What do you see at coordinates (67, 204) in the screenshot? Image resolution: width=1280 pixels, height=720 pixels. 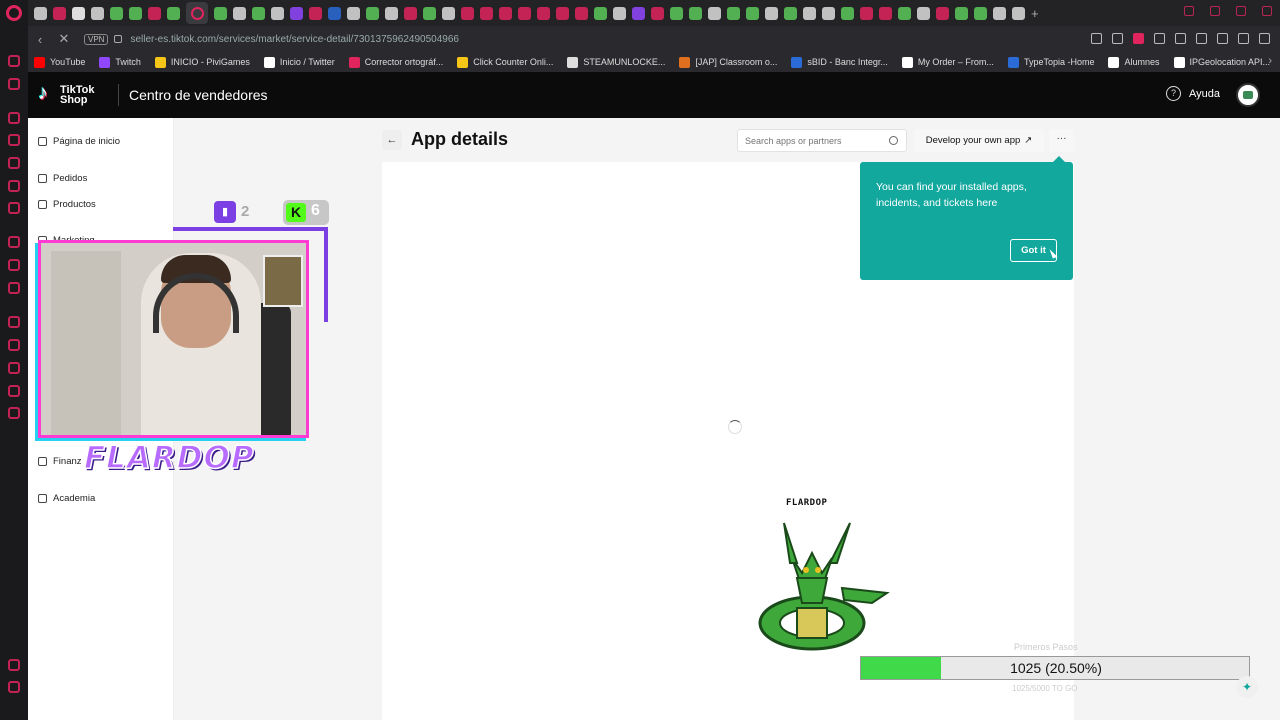 I see `sidebar-item-products: Productos` at bounding box center [67, 204].